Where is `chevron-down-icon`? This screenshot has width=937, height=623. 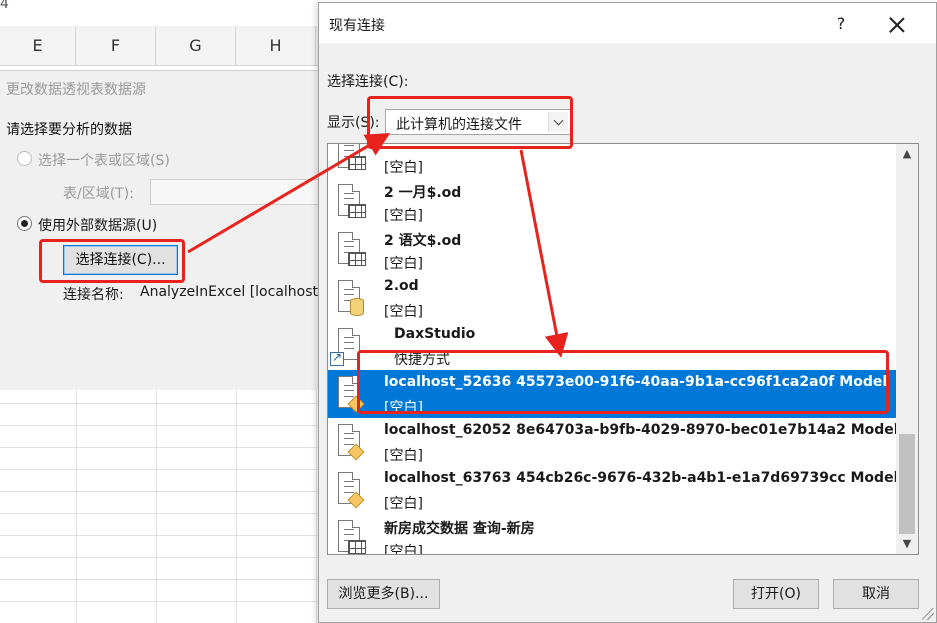
chevron-down-icon is located at coordinates (558, 122).